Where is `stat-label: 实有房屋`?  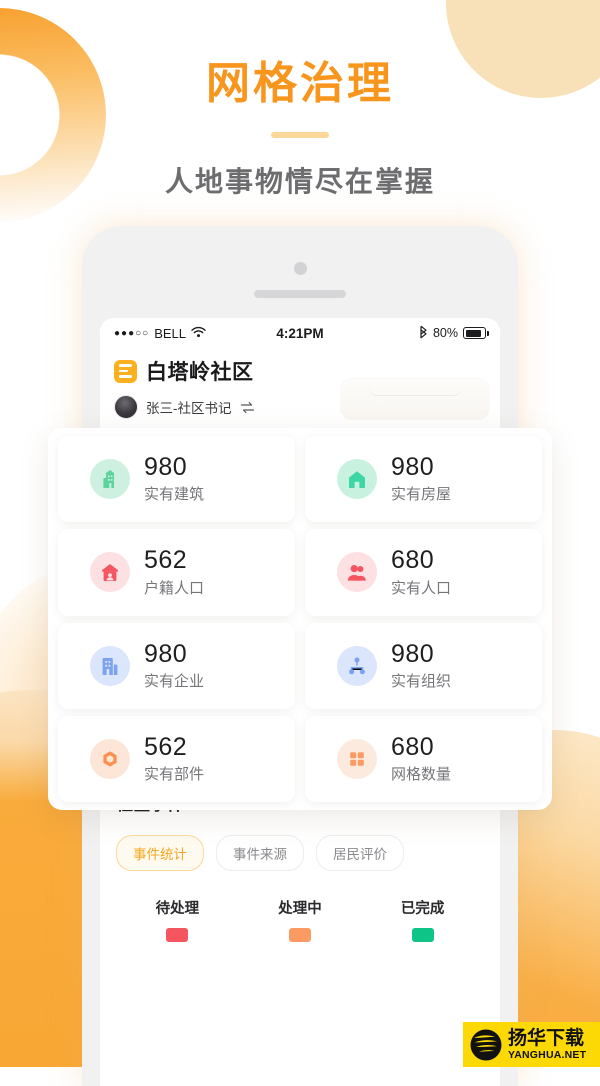 stat-label: 实有房屋 is located at coordinates (421, 495).